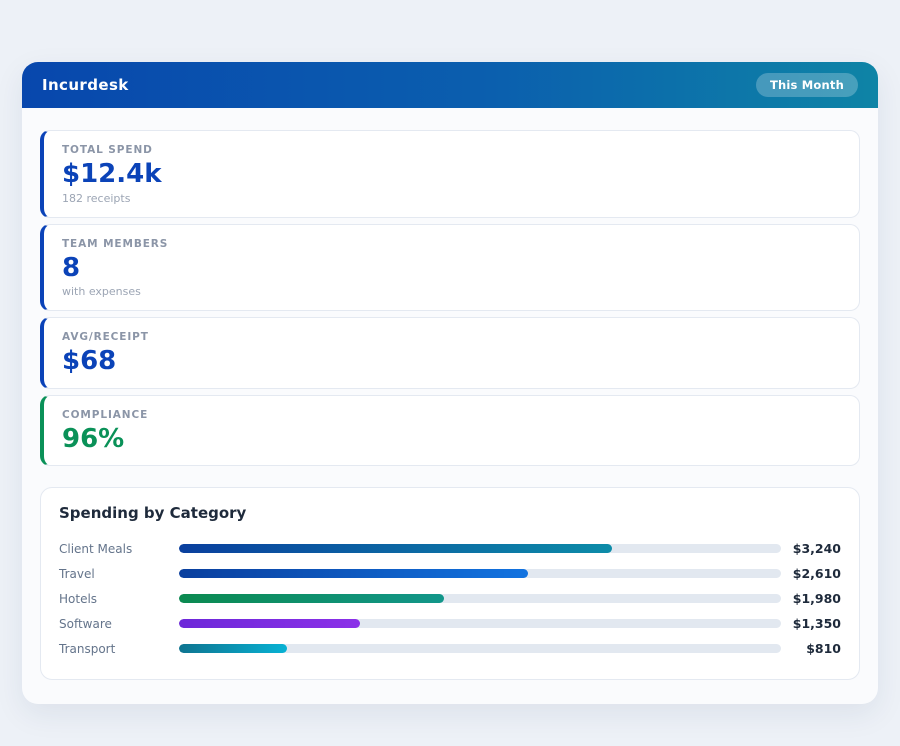 This screenshot has height=746, width=900. I want to click on stat-value: 8, so click(71, 267).